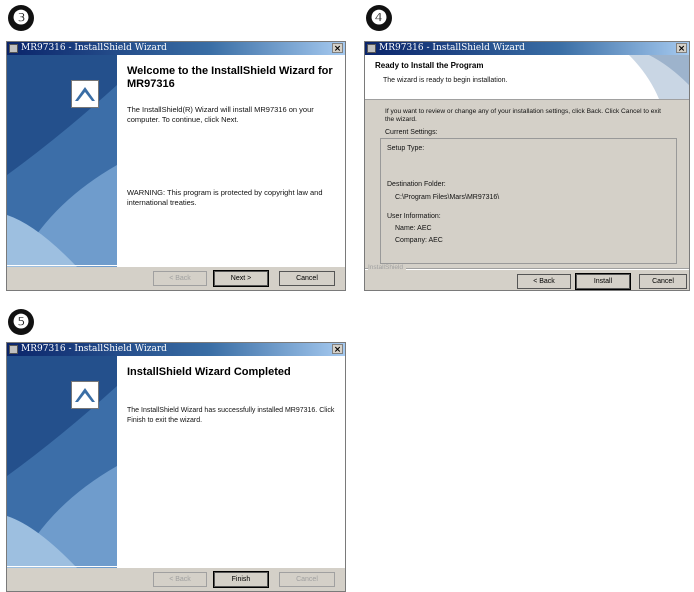  What do you see at coordinates (21, 322) in the screenshot?
I see `step-5-marker: ❺` at bounding box center [21, 322].